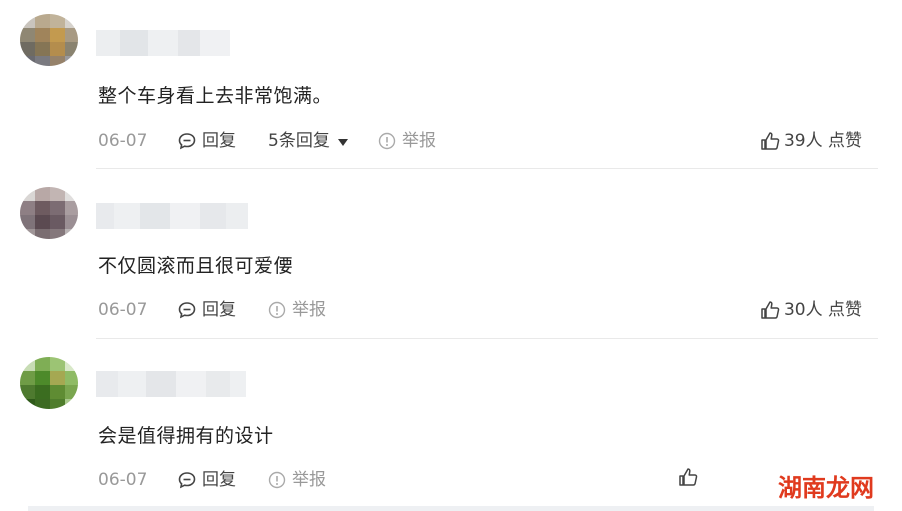  I want to click on like-button, so click(690, 477).